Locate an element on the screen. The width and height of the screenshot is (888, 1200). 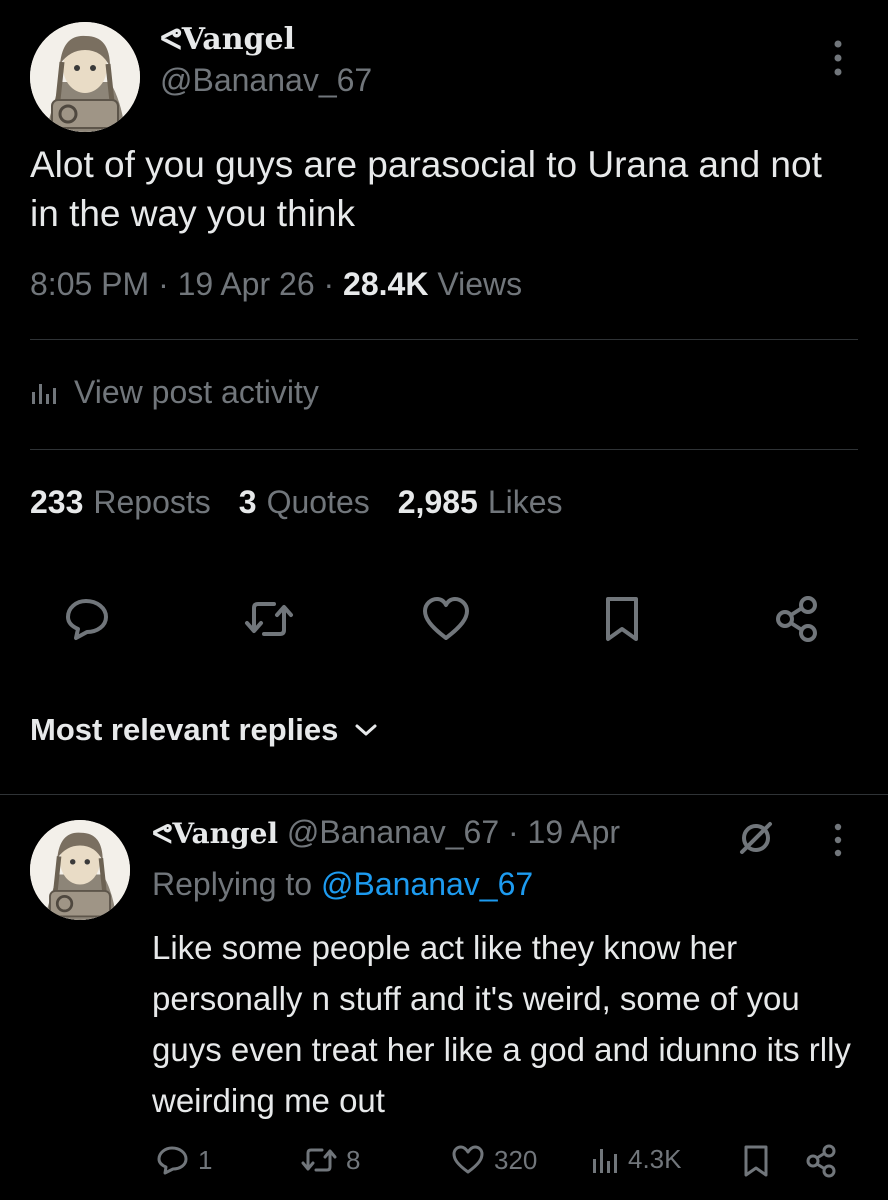
engagement-stats: 233 Reposts 3 Quotes 2,985 Likes is located at coordinates (296, 502).